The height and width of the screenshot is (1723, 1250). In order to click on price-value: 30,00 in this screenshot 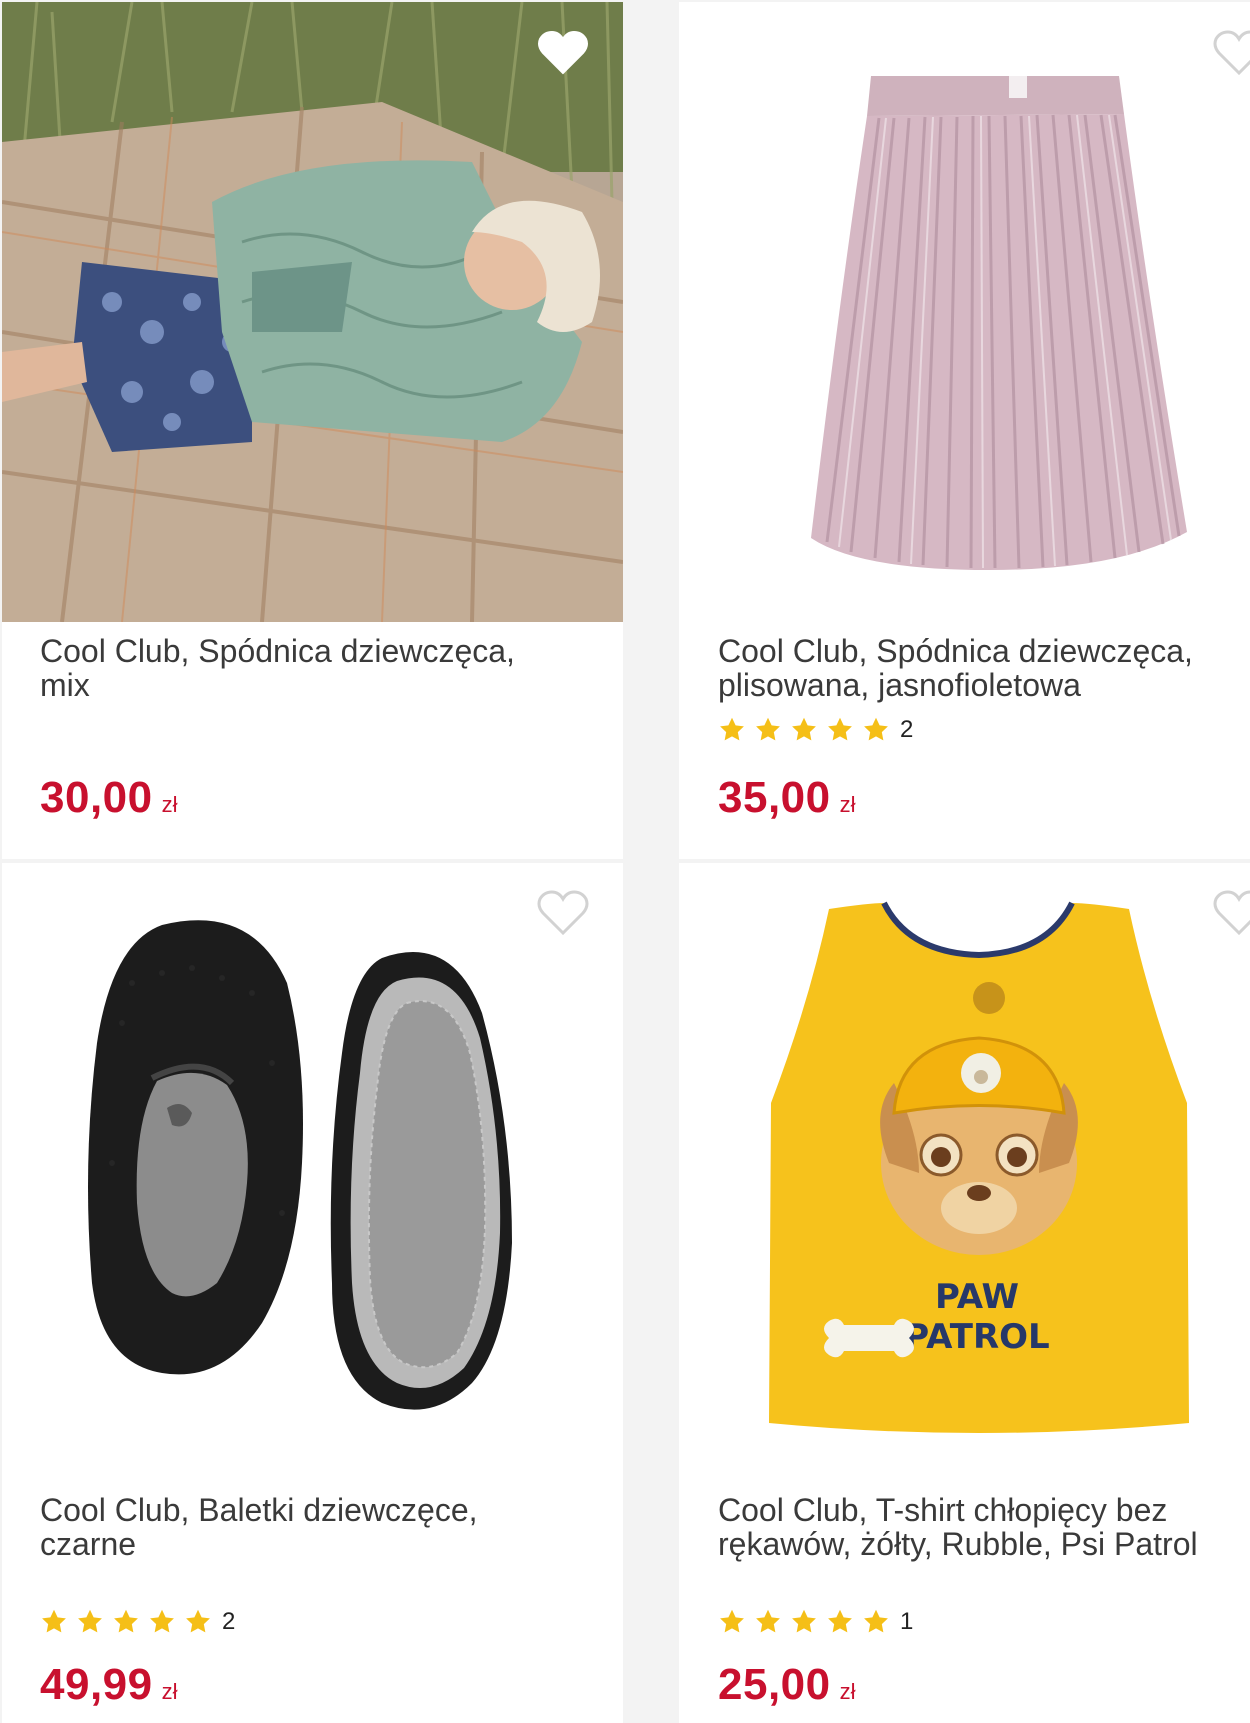, I will do `click(96, 797)`.